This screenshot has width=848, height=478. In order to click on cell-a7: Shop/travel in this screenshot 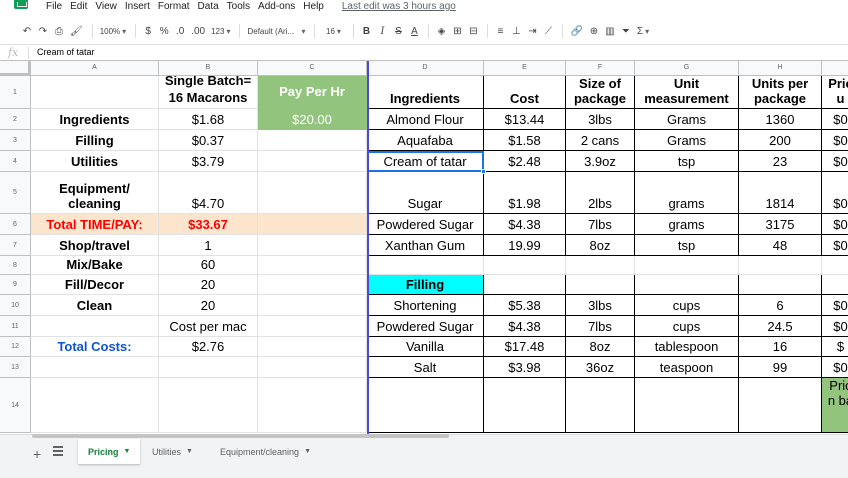, I will do `click(95, 245)`.